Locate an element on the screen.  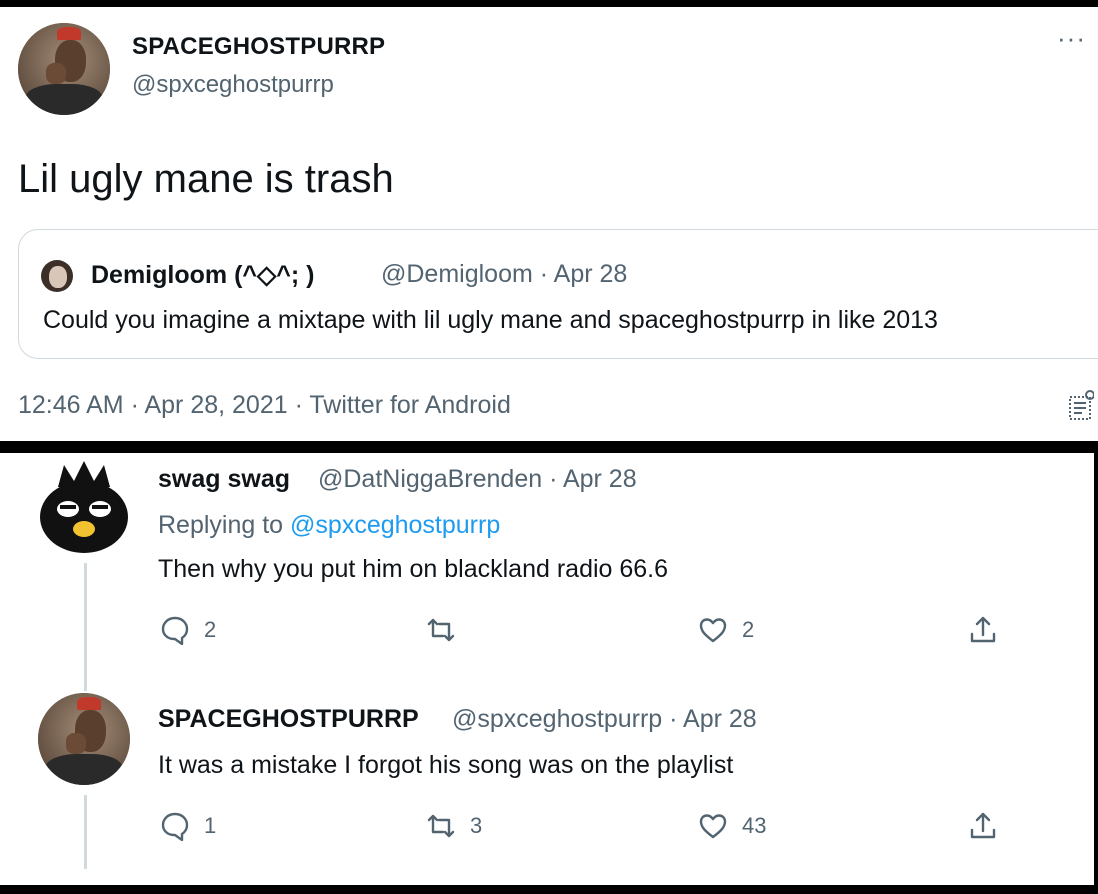
like-button: 43 is located at coordinates (732, 826).